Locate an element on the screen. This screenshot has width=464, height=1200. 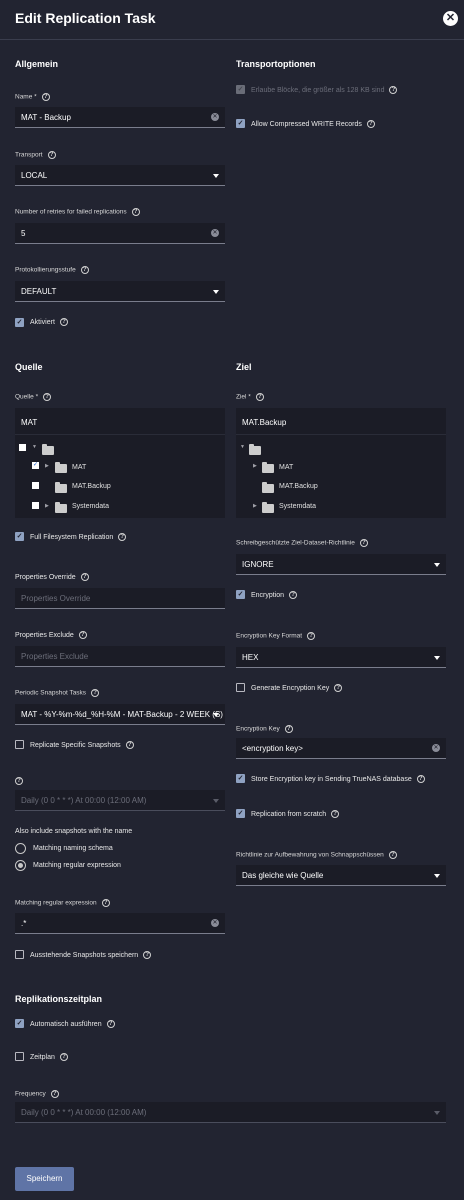
close-icon: ✕ is located at coordinates (450, 18).